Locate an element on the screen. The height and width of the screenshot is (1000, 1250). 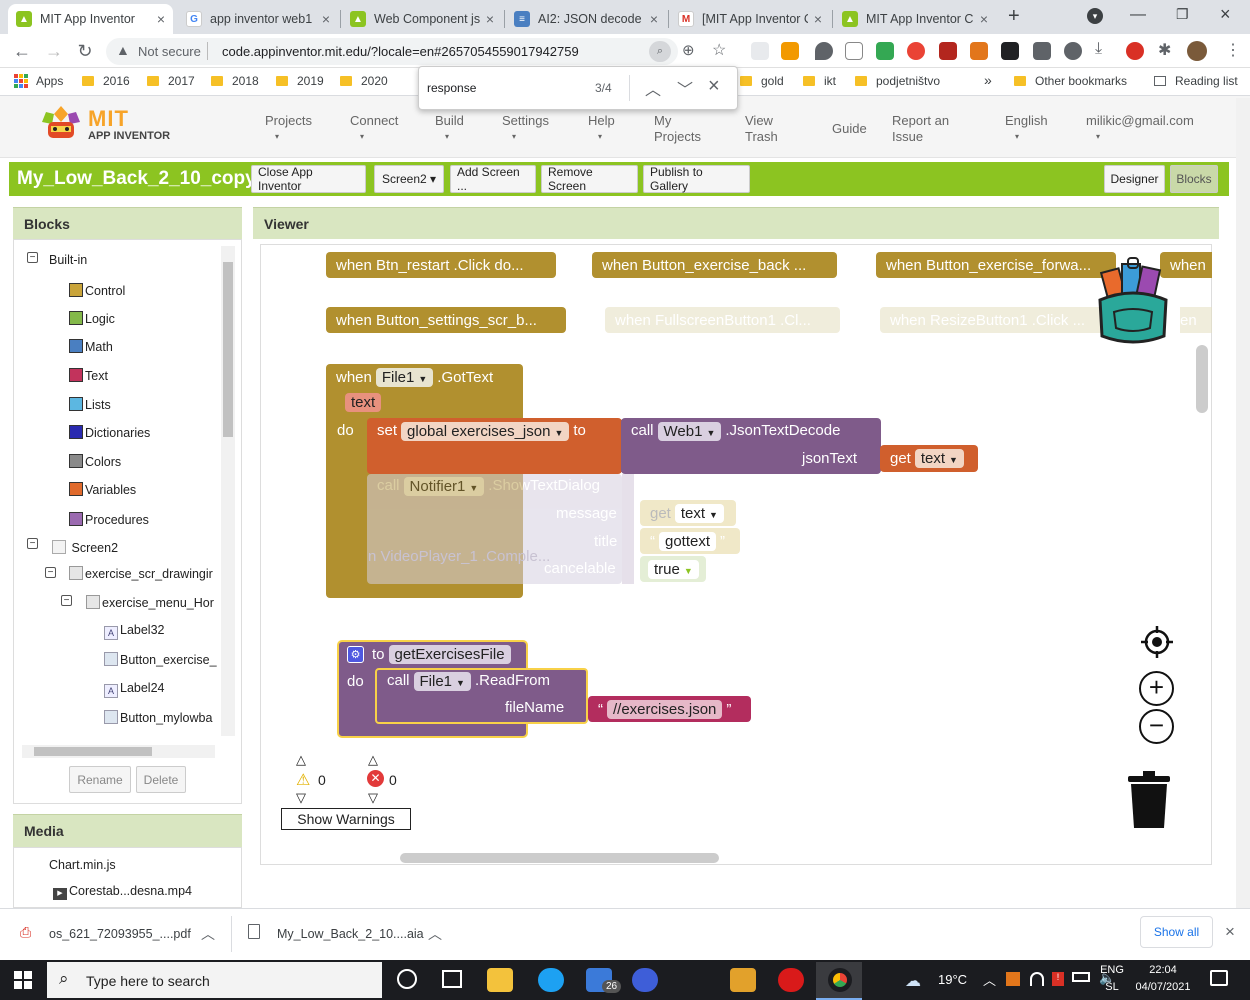
tab-mit-app-inventor: ▲ MIT App Inventor × is located at coordinates (90, 19).